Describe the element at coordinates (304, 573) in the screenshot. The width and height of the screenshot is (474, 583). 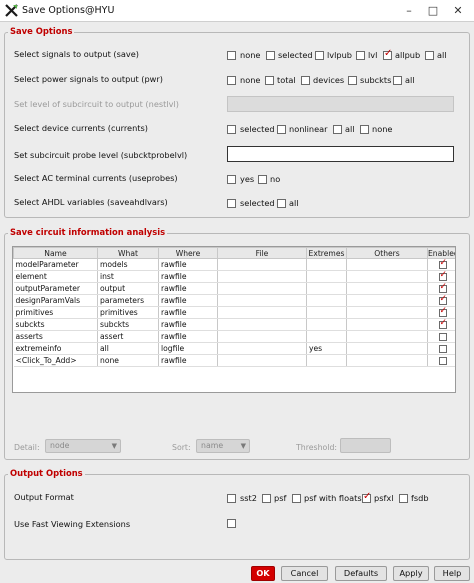
I see `cancel-button: Cancel` at that location.